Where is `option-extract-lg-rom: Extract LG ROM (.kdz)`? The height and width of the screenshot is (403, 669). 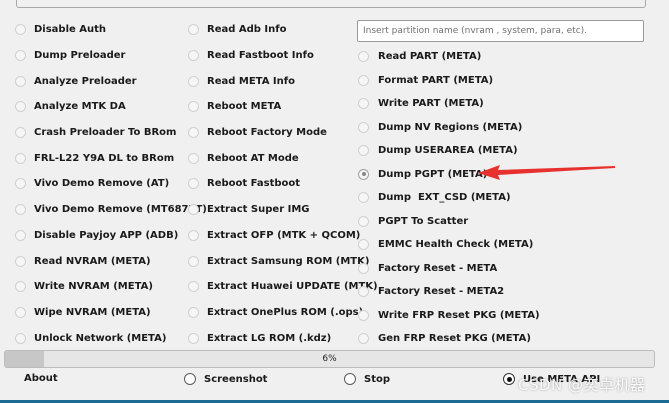
option-extract-lg-rom: Extract LG ROM (.kdz) is located at coordinates (283, 338).